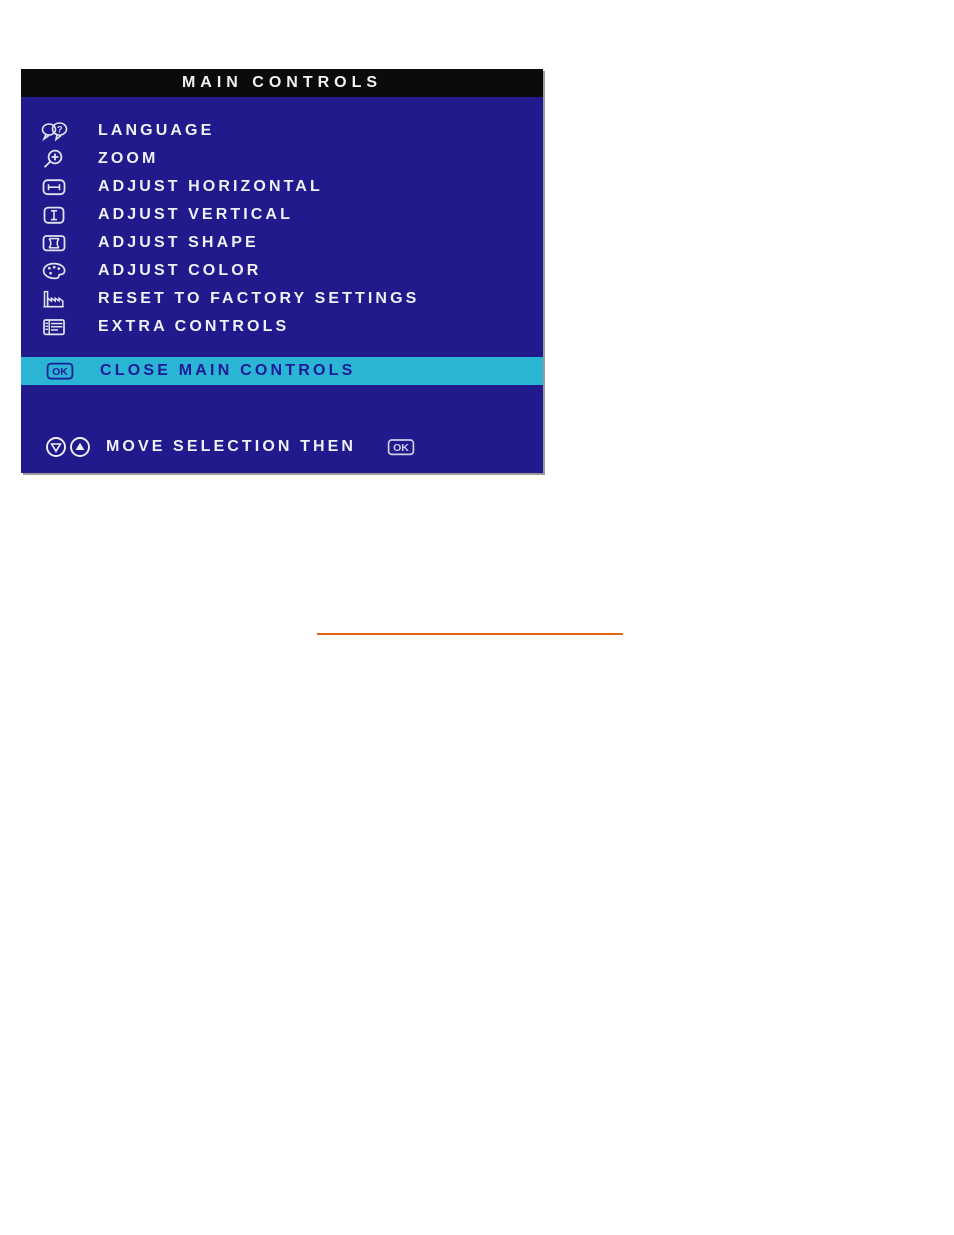 This screenshot has width=954, height=1235. I want to click on factory-icon, so click(62, 299).